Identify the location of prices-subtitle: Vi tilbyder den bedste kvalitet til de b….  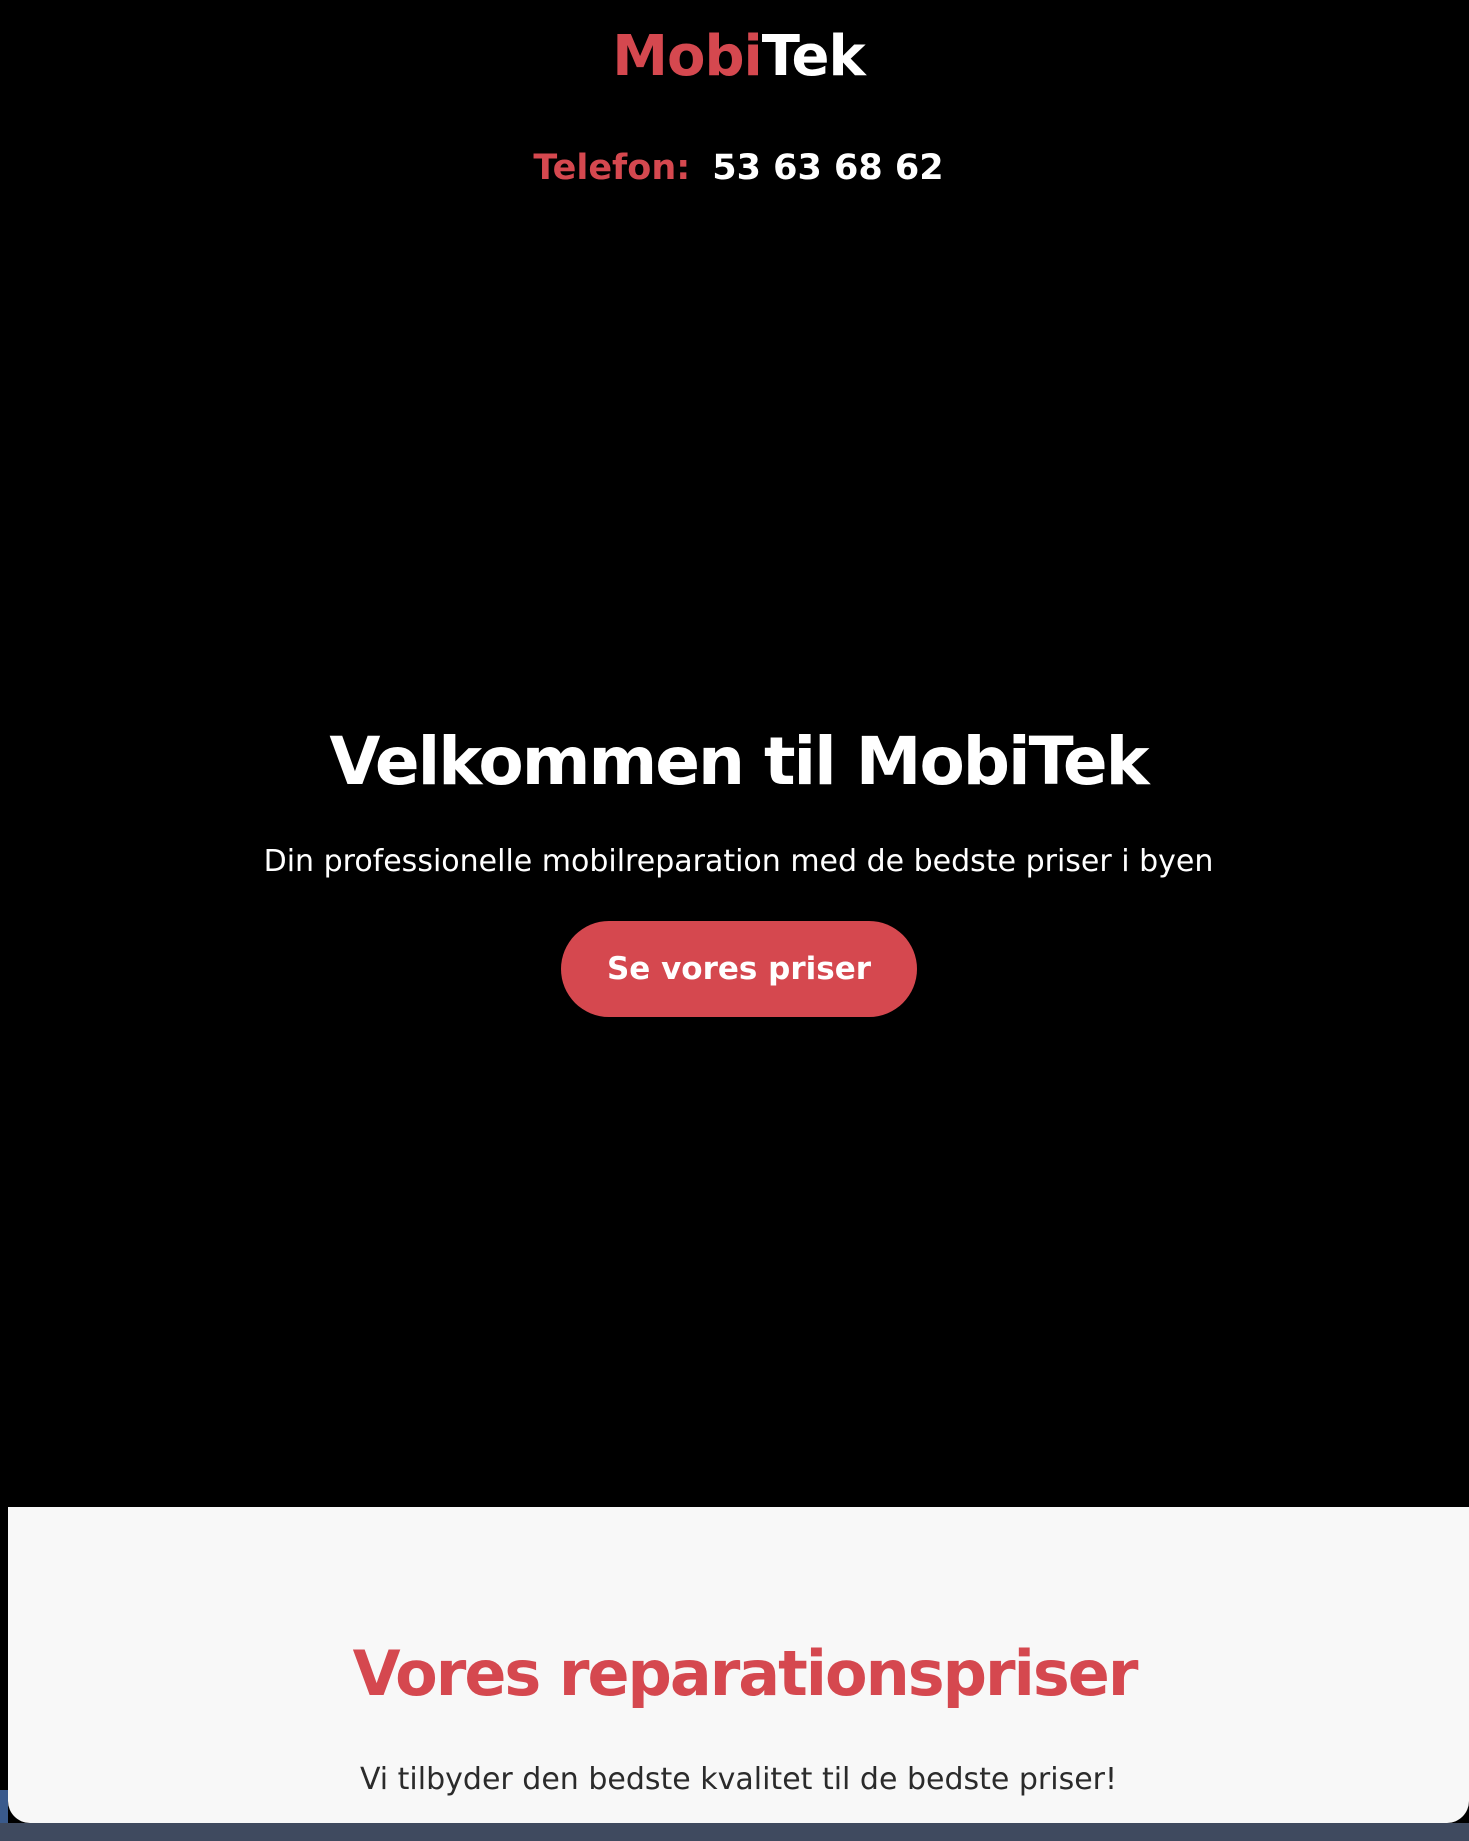
(738, 1779).